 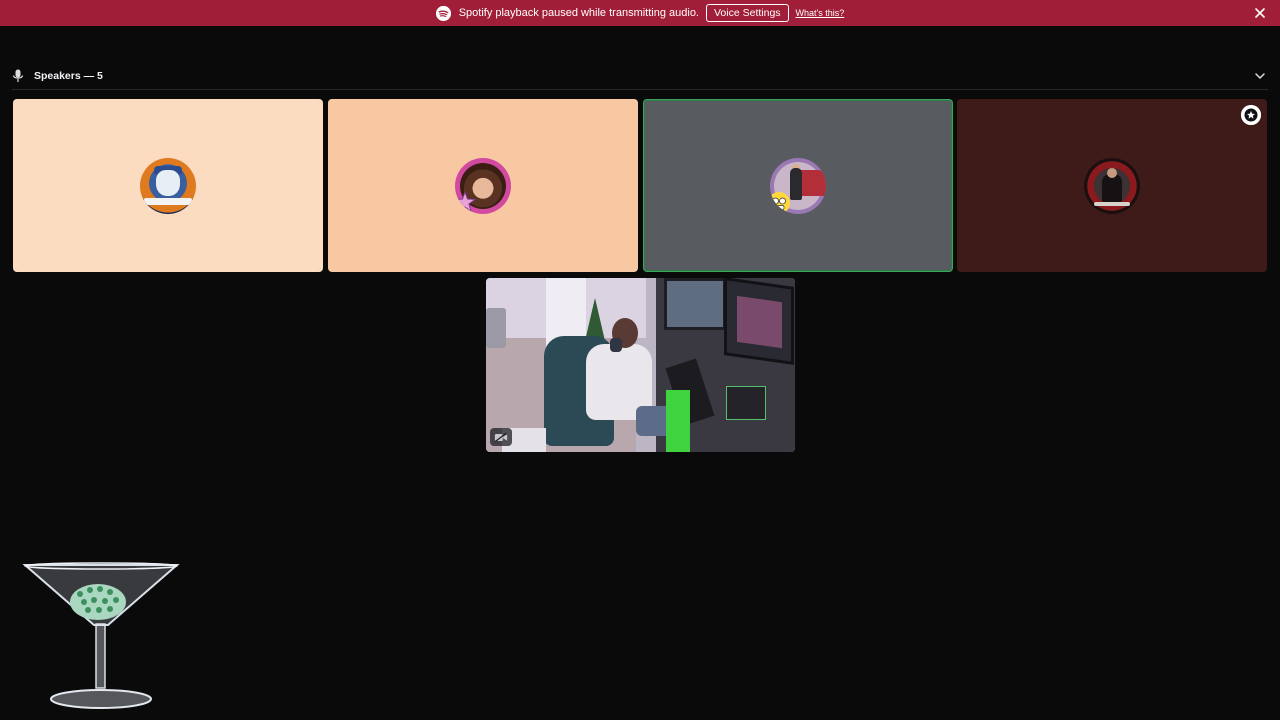 What do you see at coordinates (443, 13) in the screenshot?
I see `spotify-icon` at bounding box center [443, 13].